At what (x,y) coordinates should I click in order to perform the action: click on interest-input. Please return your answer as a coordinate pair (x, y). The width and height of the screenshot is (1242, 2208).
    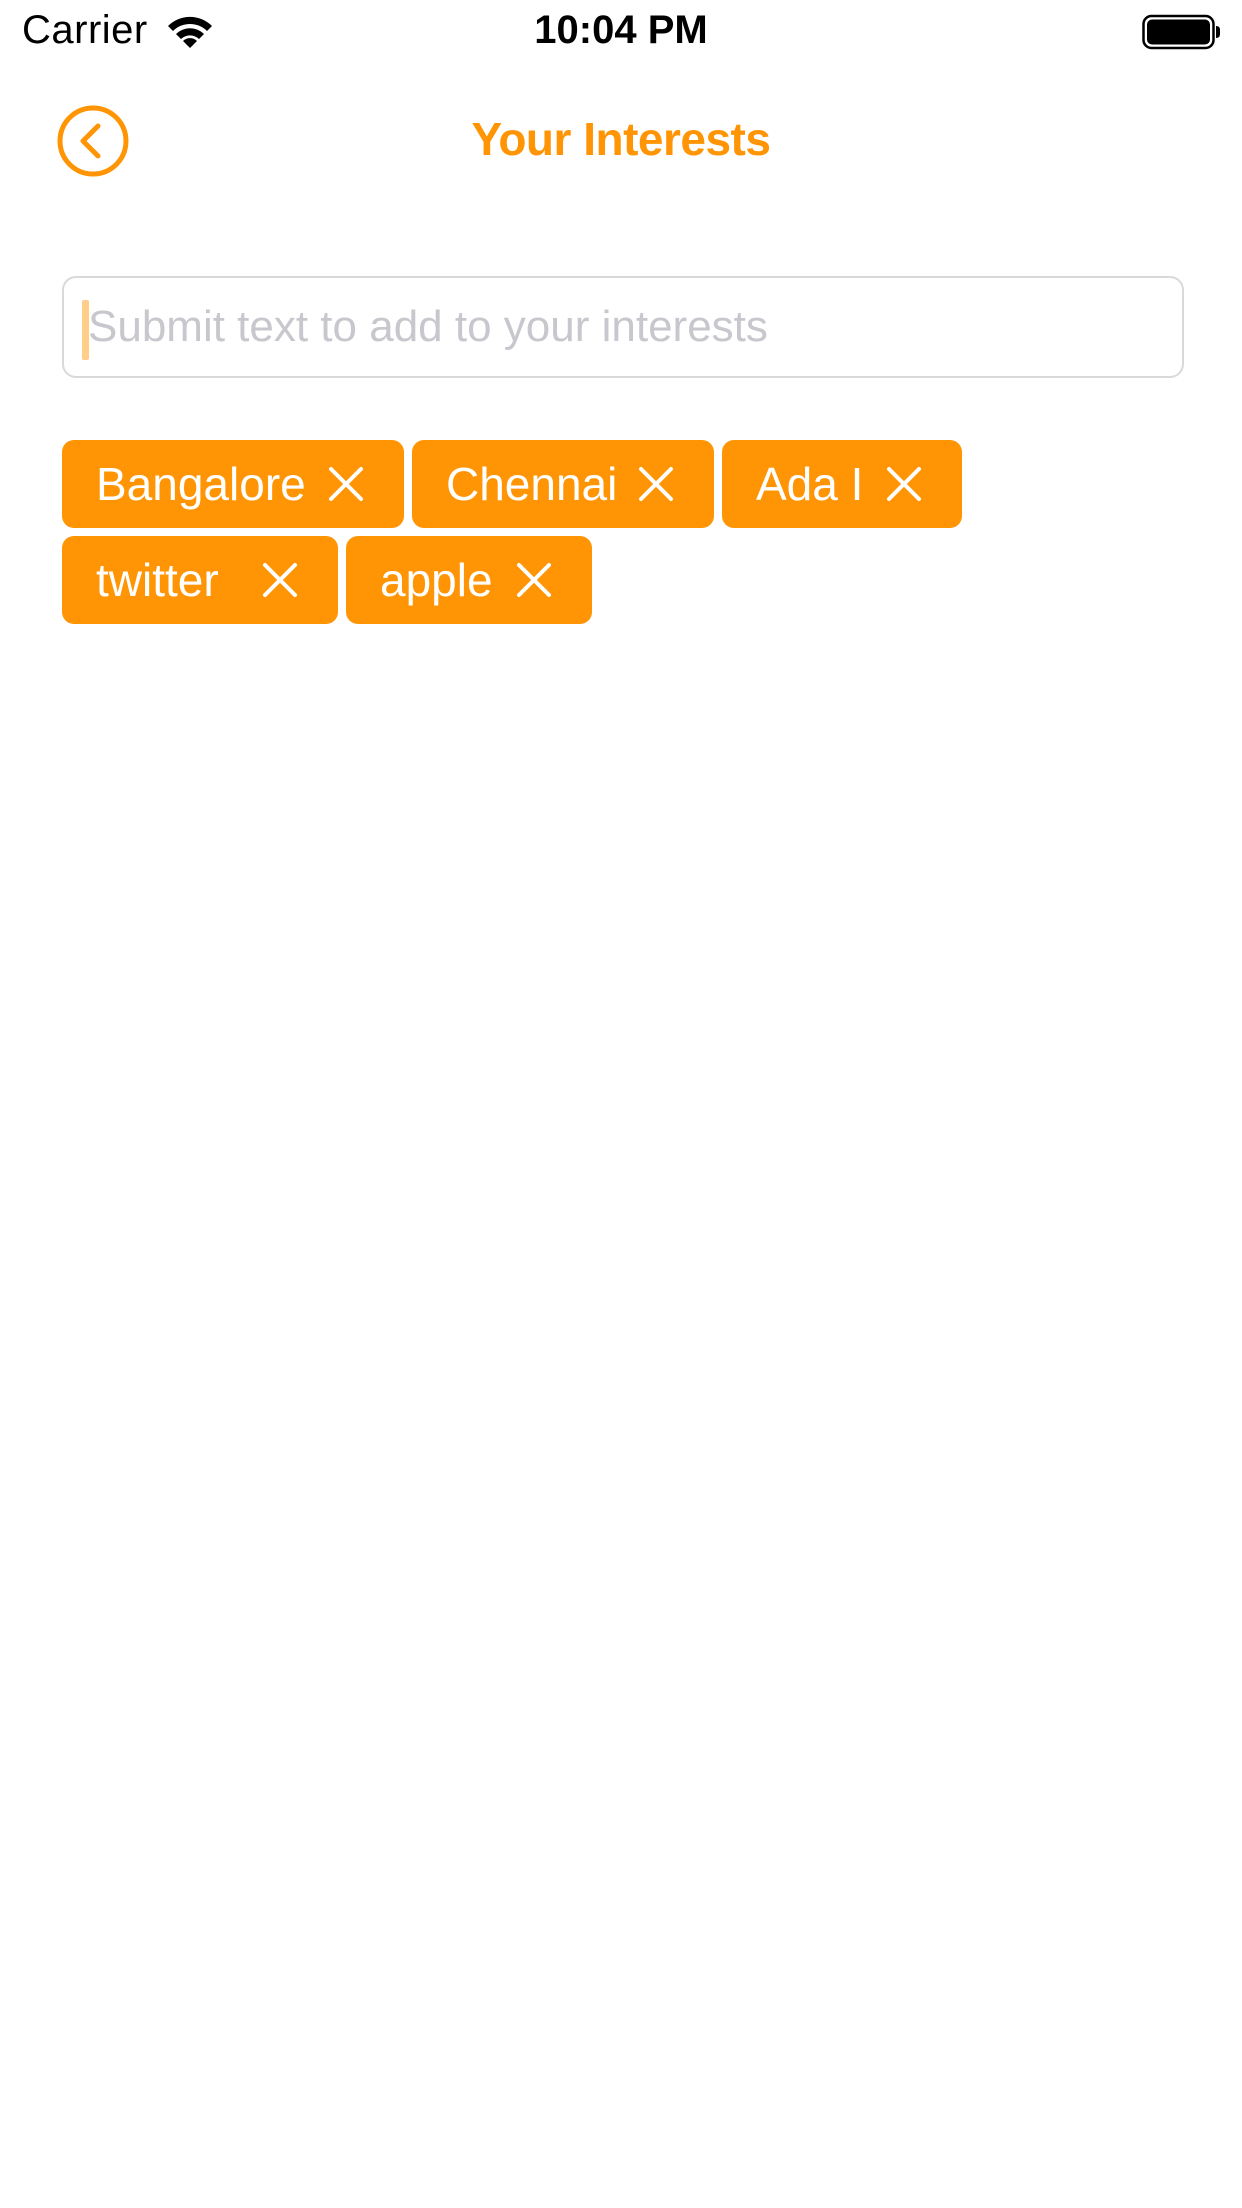
    Looking at the image, I should click on (623, 327).